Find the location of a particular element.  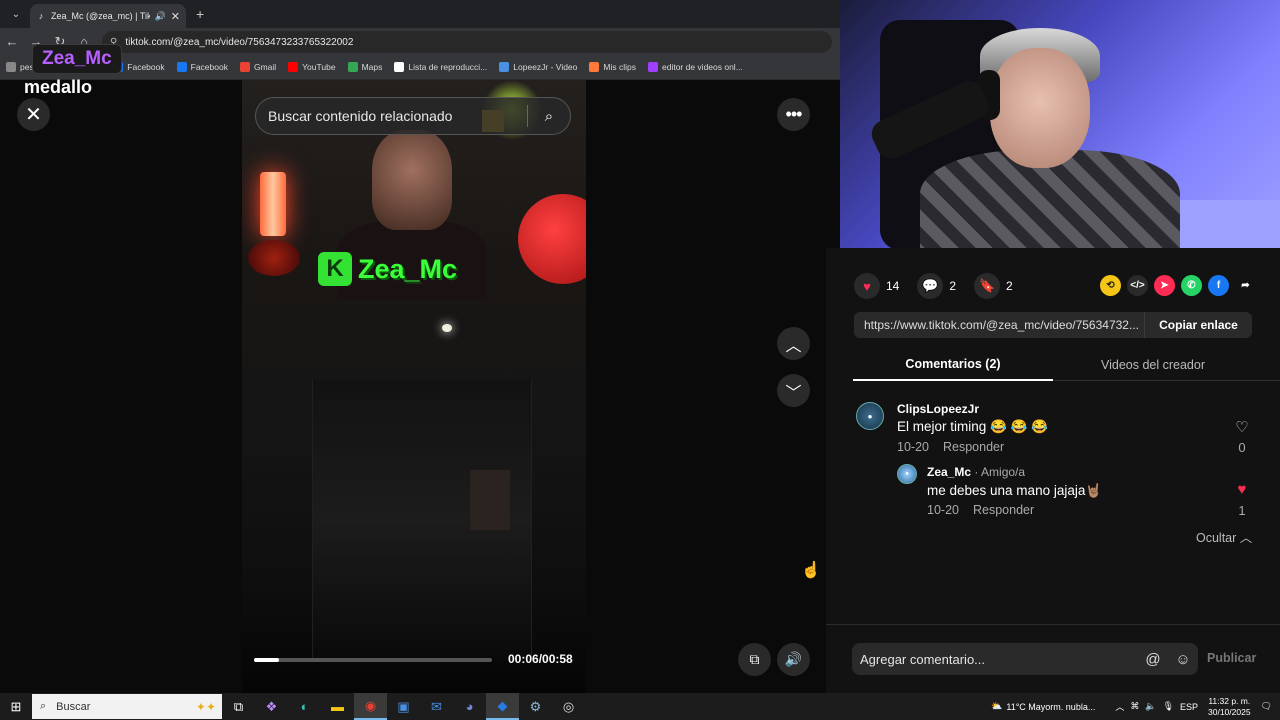

save-action: 🔖 2 is located at coordinates (993, 286).